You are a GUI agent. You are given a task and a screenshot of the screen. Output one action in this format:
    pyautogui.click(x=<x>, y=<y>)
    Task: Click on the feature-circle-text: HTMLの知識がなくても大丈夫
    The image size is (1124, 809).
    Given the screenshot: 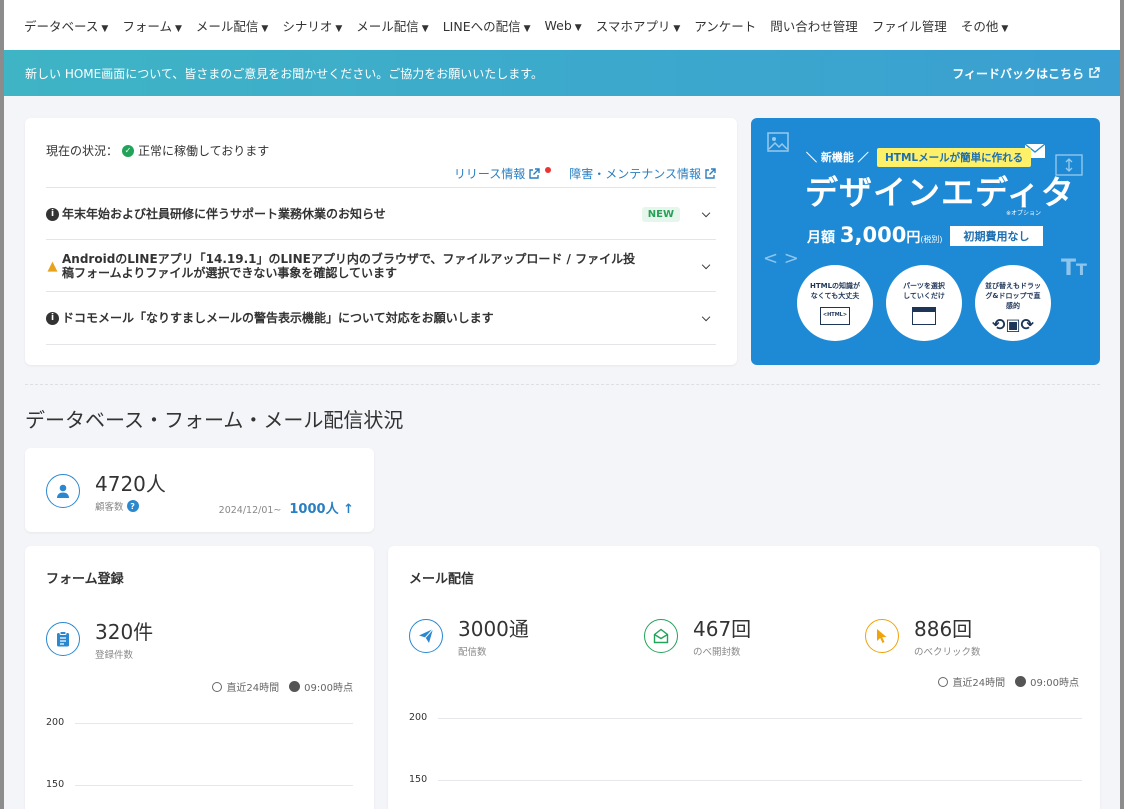 What is the action you would take?
    pyautogui.click(x=835, y=291)
    